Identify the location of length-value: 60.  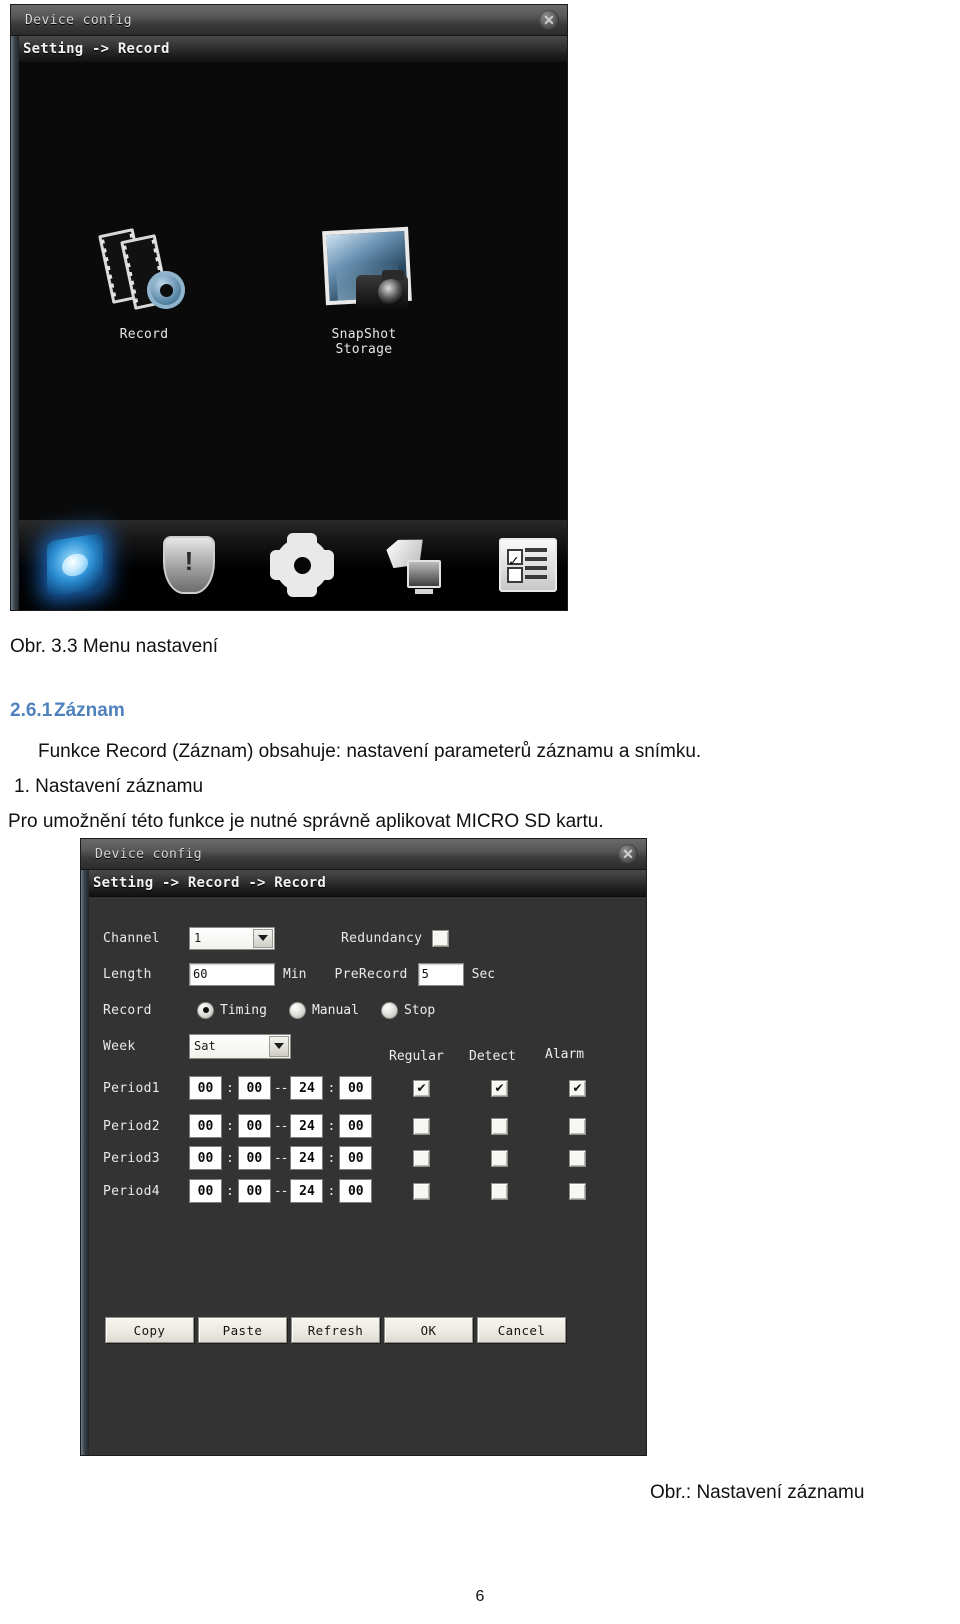
(200, 974).